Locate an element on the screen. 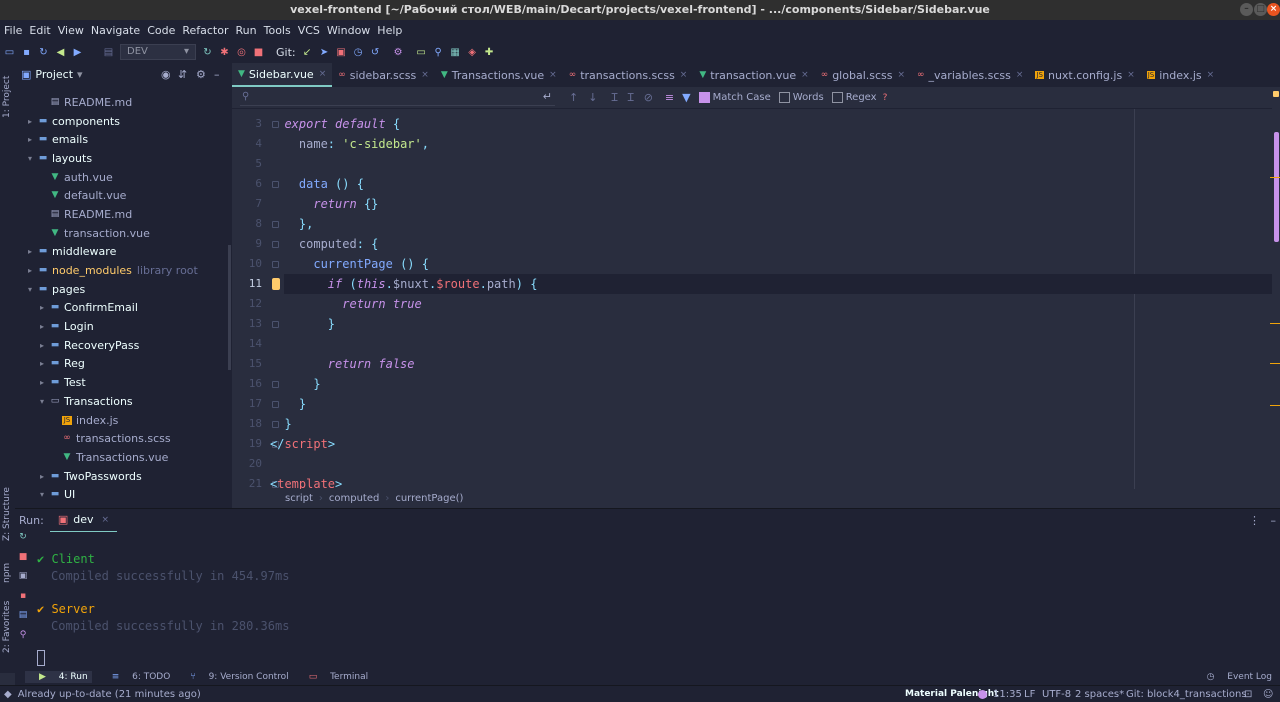 The image size is (1280, 702). tree-item: ▼ auth.vue is located at coordinates (123, 177).